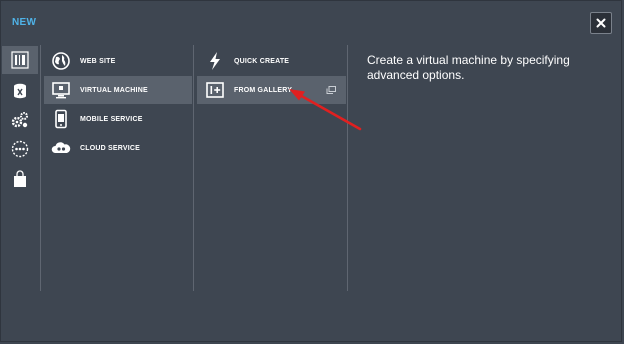  Describe the element at coordinates (114, 90) in the screenshot. I see `menu-item-label: VIRTUAL MACHINE` at that location.